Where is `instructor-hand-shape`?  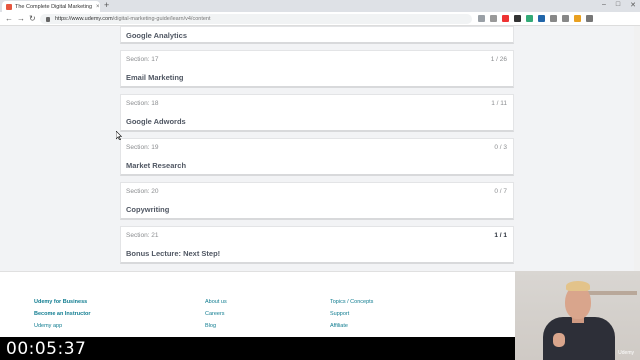
instructor-hand-shape is located at coordinates (559, 340).